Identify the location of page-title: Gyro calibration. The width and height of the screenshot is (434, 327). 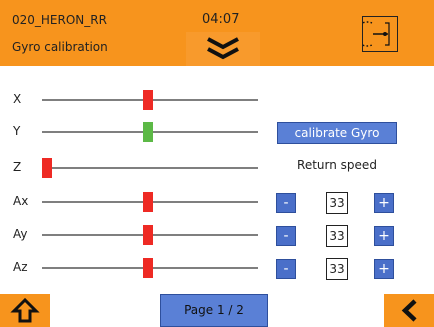
(60, 47).